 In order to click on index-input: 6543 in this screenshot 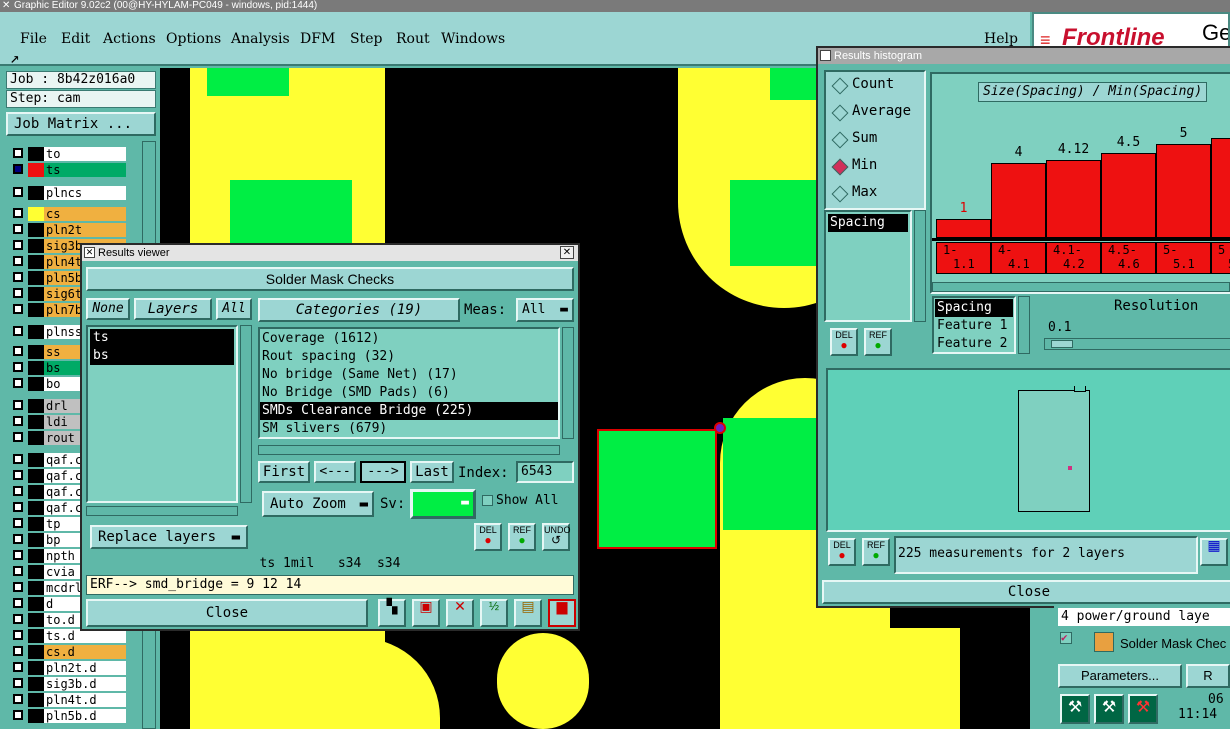, I will do `click(545, 472)`.